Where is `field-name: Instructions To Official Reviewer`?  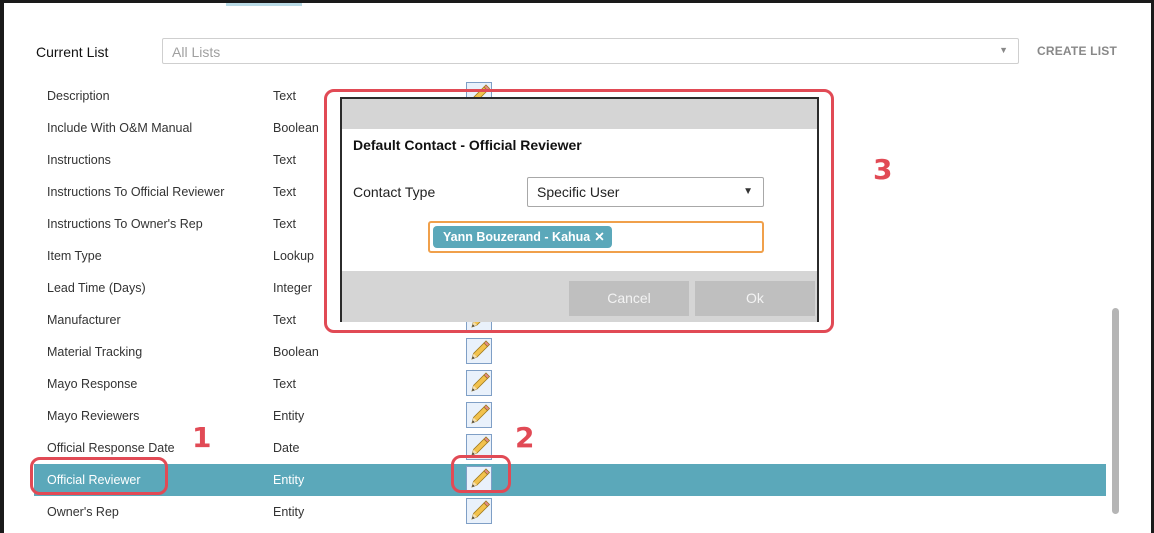 field-name: Instructions To Official Reviewer is located at coordinates (136, 192).